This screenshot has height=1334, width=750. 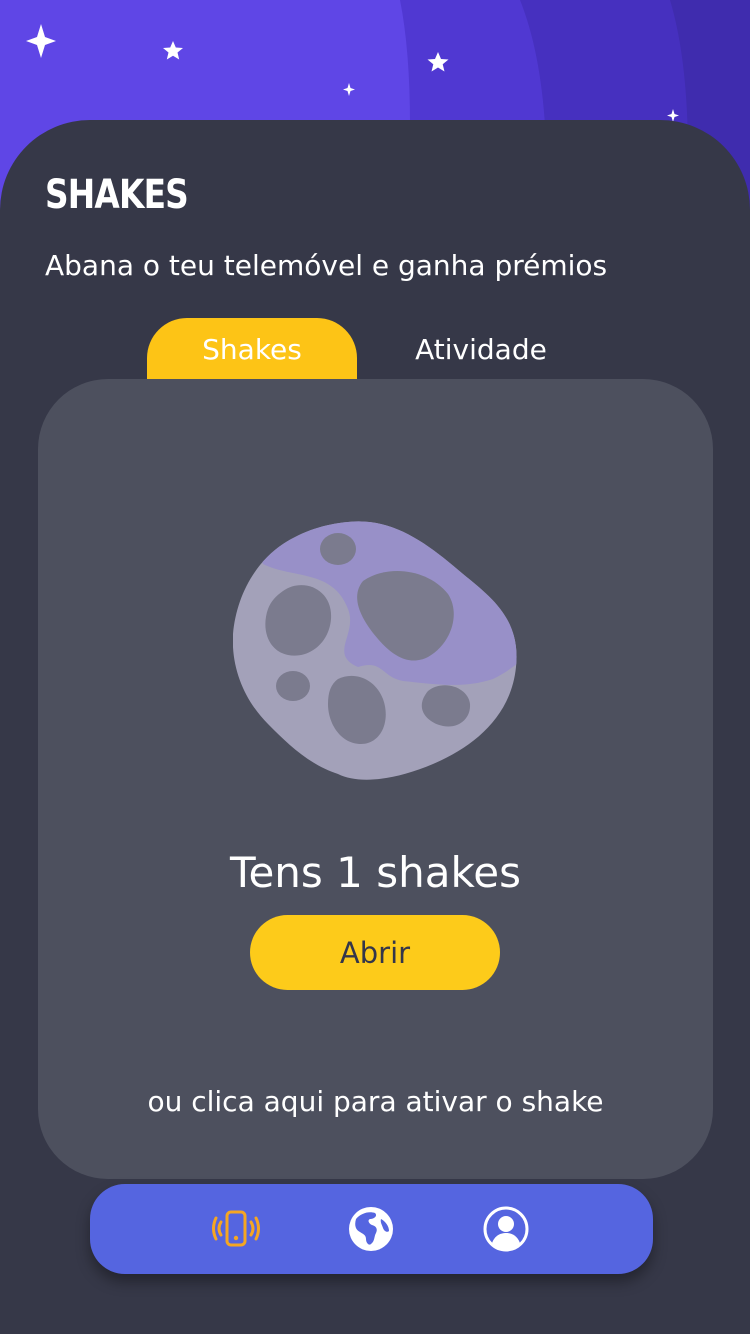 I want to click on page-subtitle: Abana o teu telemóvel e ganha prémios, so click(x=326, y=265).